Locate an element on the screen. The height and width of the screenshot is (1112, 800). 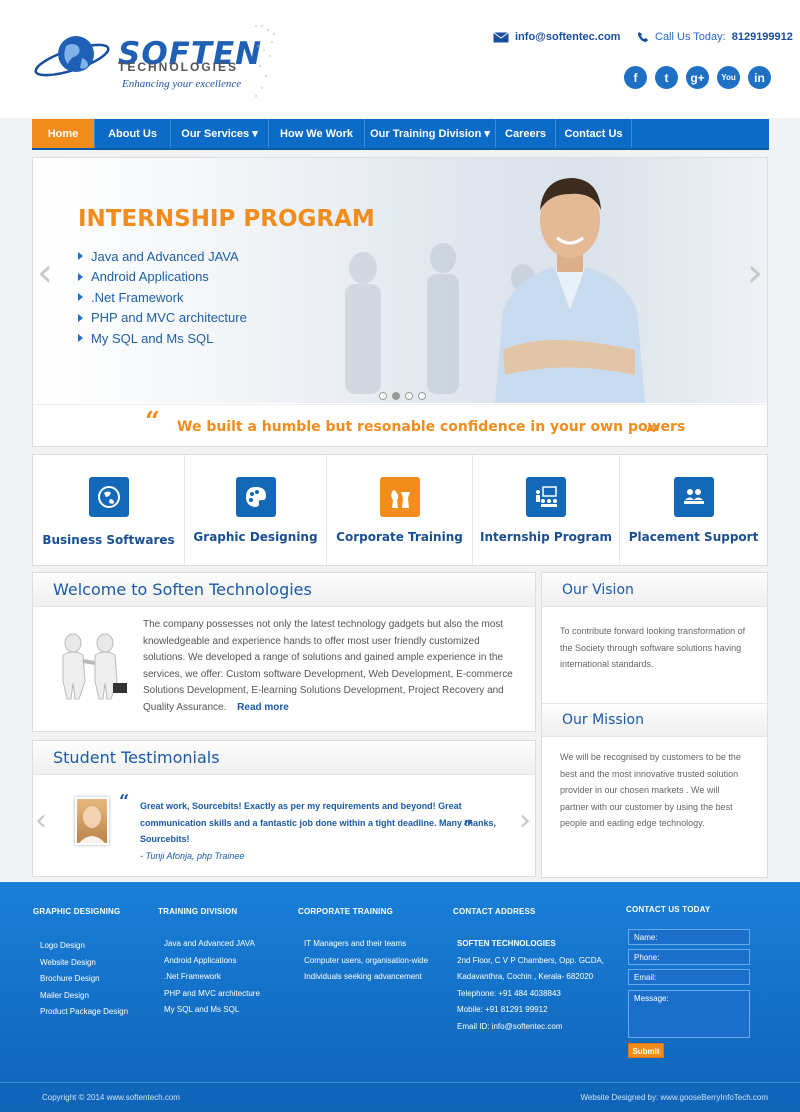
service-internship-program: Internship Program is located at coordinates (546, 510).